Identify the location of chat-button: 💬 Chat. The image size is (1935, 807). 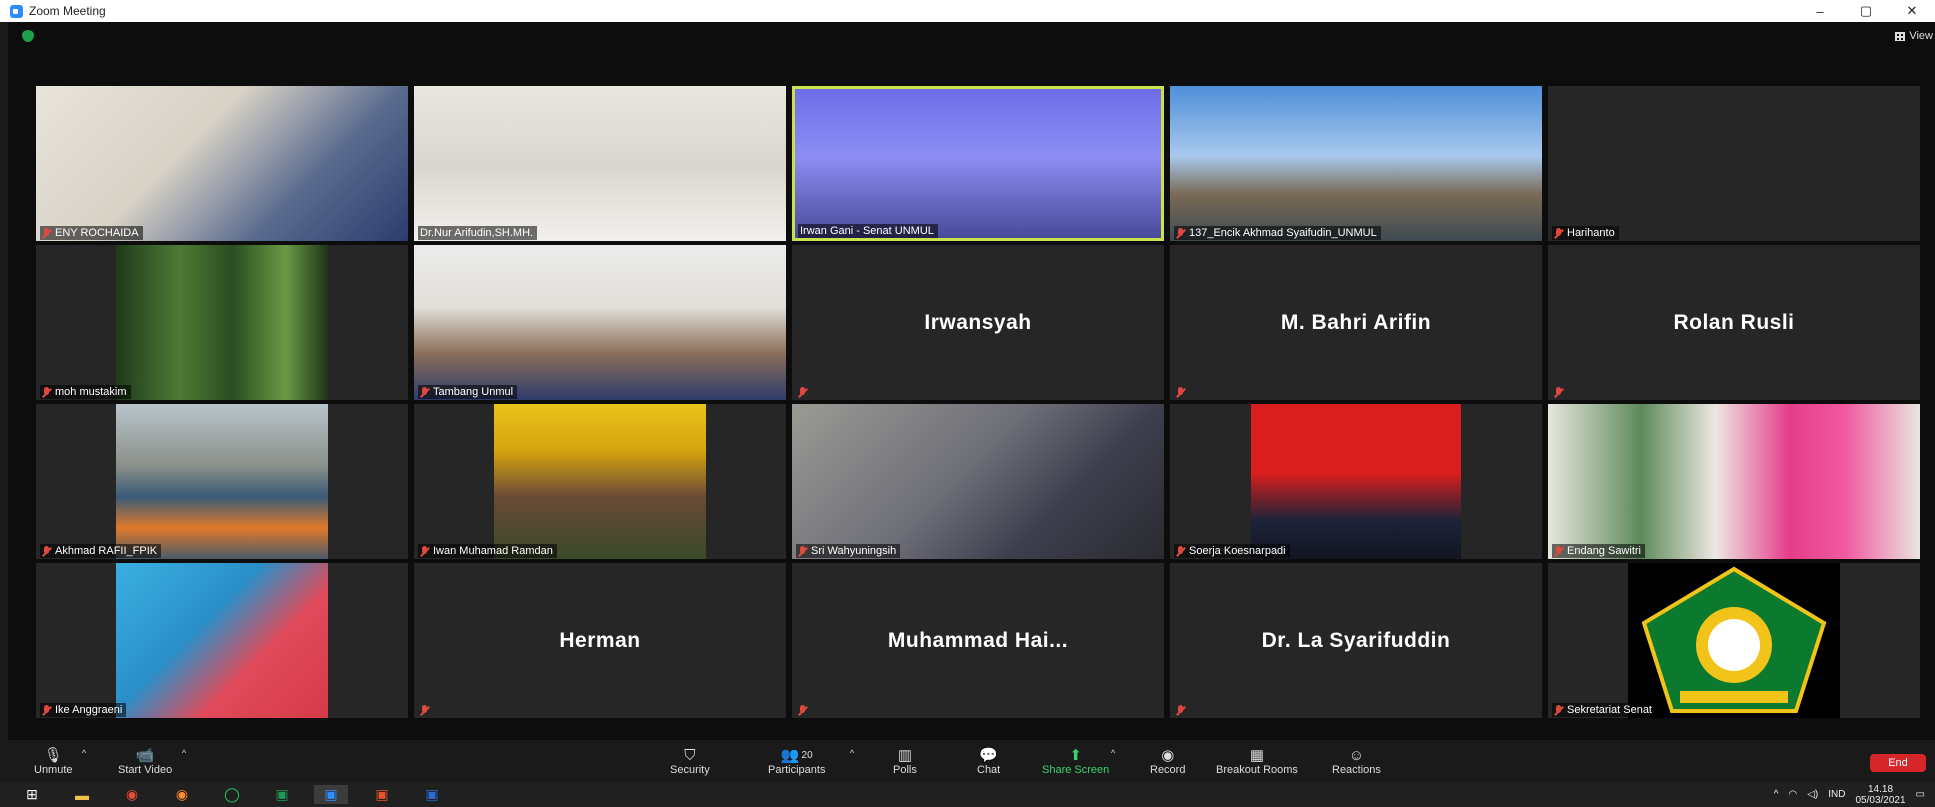
(988, 761).